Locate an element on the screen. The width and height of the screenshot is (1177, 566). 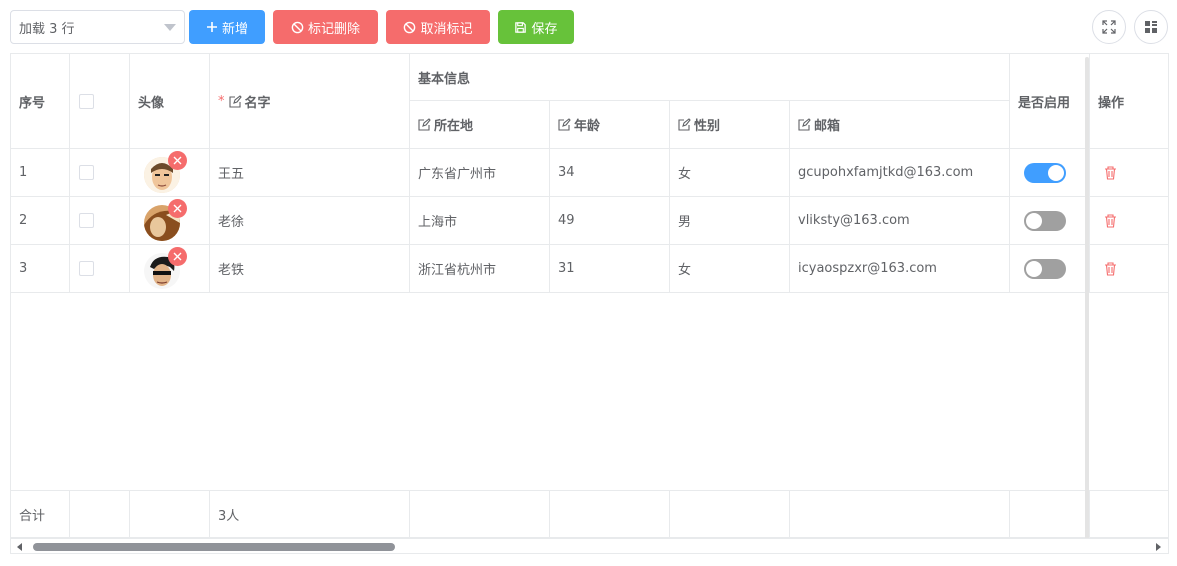
grid-icon is located at coordinates (1151, 27).